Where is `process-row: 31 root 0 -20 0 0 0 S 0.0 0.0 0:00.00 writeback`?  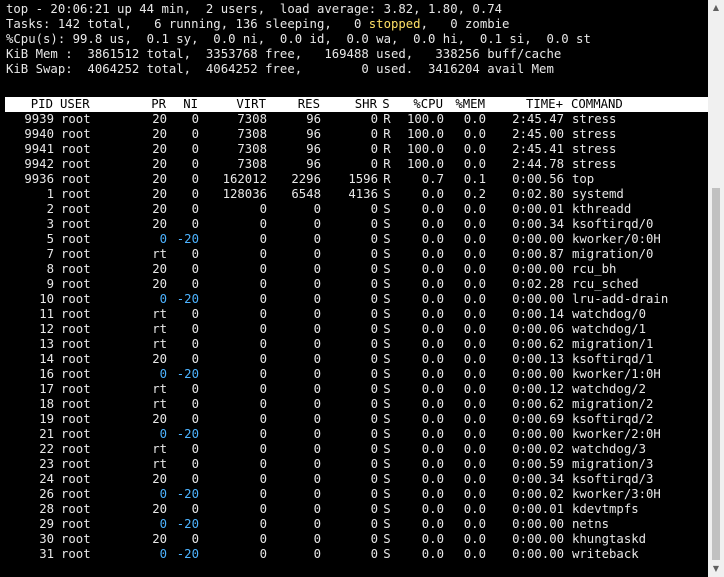
process-row: 31 root 0 -20 0 0 0 S 0.0 0.0 0:00.00 writeback is located at coordinates (357, 554).